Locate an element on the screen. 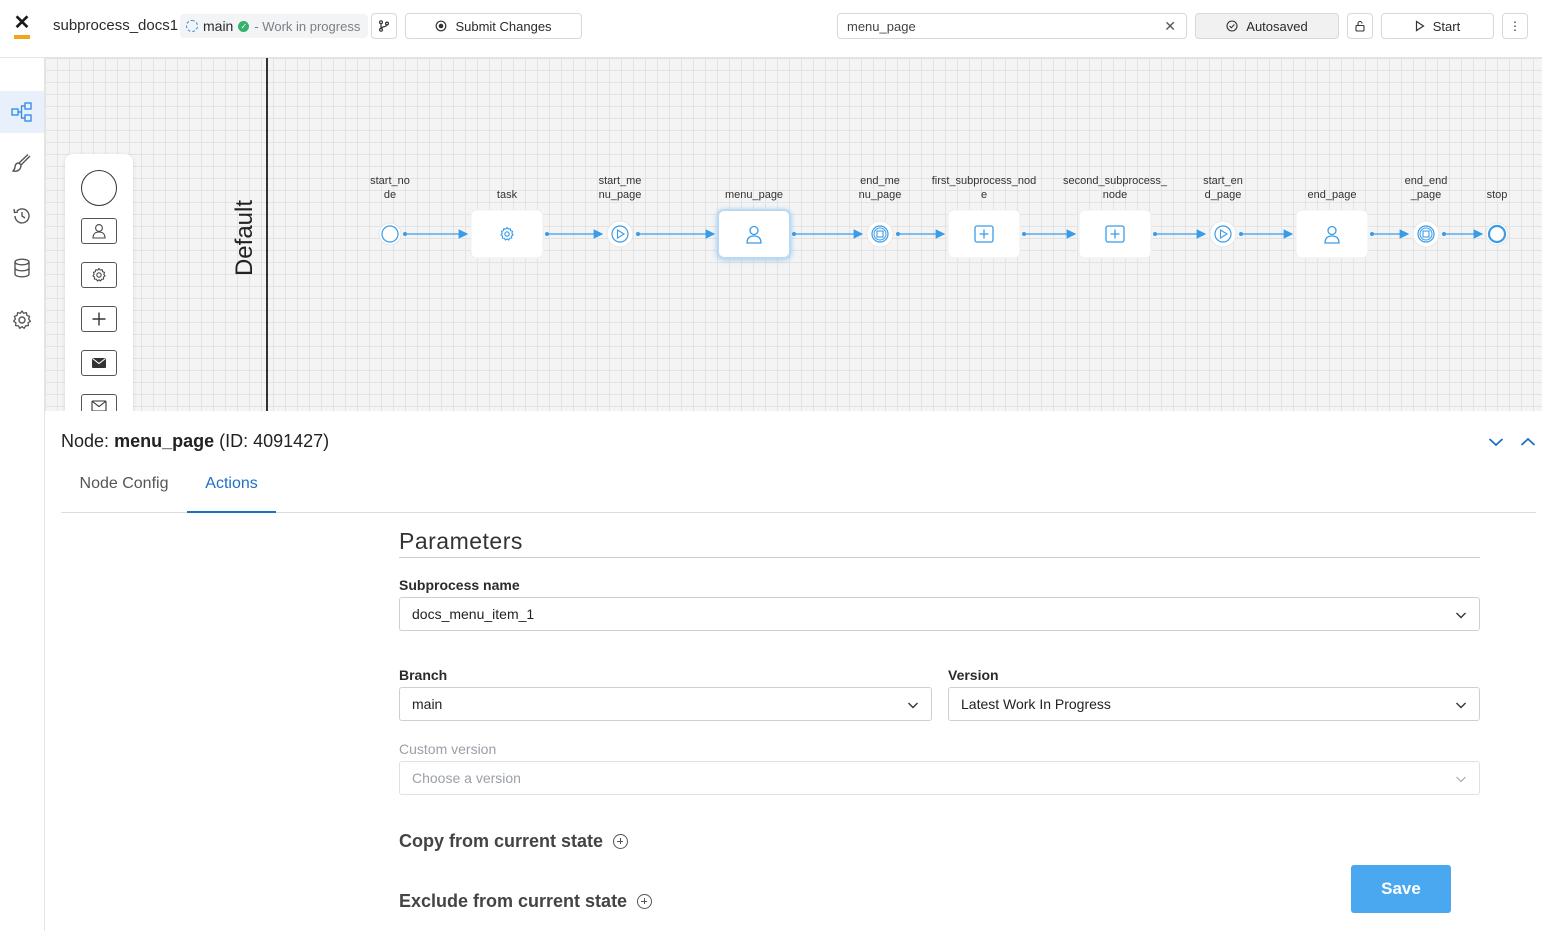  node-label: end_end _page is located at coordinates (1426, 188).